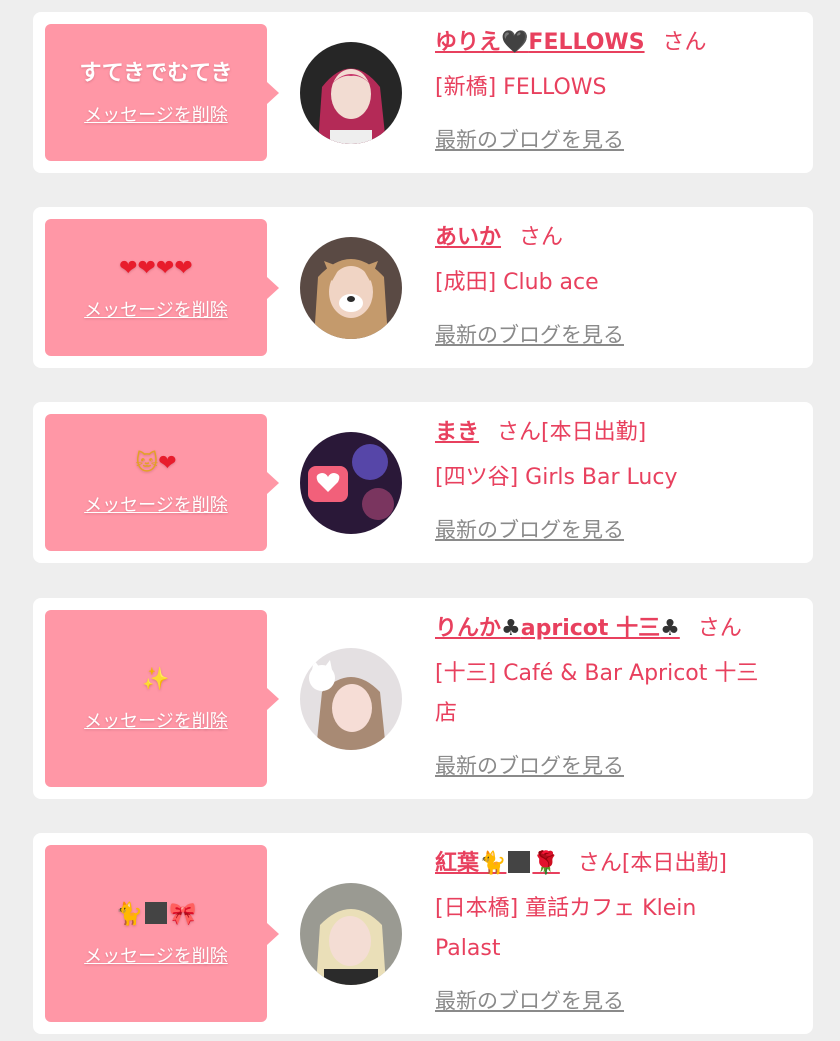 This screenshot has height=1041, width=840. I want to click on message-bubble: 🐈 🎀 メッセージを削除, so click(162, 933).